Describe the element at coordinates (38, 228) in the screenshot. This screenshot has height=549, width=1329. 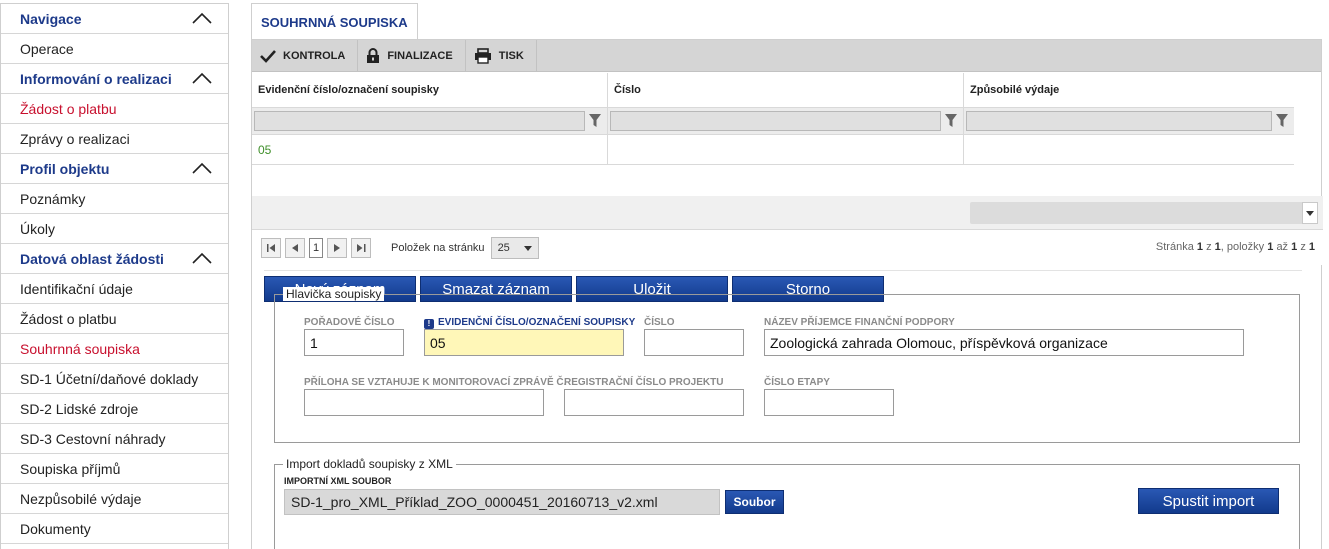
I see `sidebar-item-label: Úkoly` at that location.